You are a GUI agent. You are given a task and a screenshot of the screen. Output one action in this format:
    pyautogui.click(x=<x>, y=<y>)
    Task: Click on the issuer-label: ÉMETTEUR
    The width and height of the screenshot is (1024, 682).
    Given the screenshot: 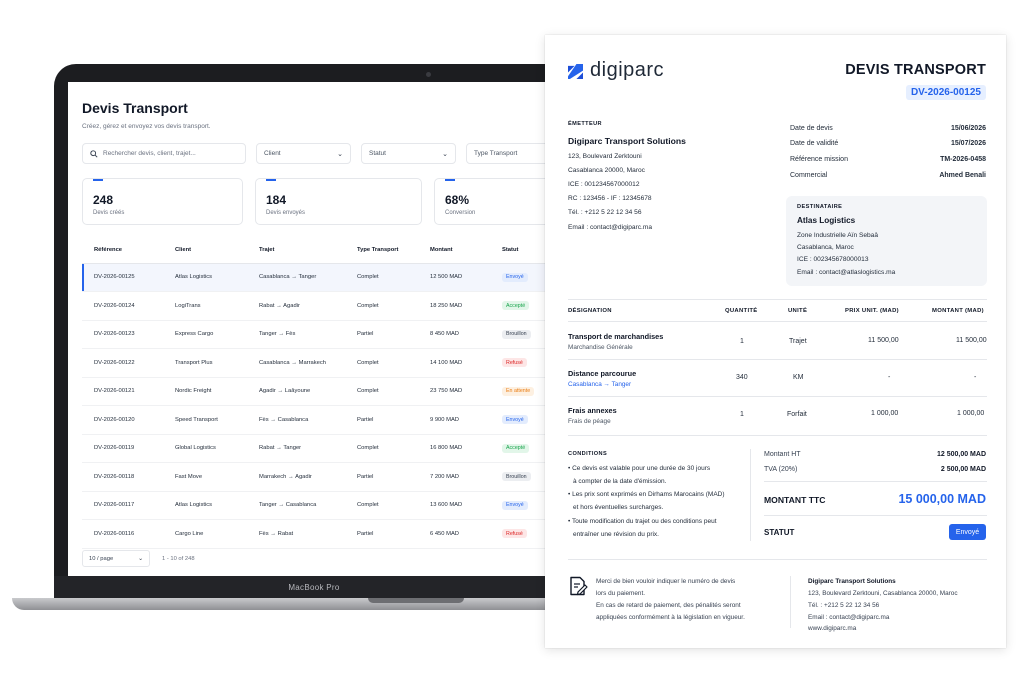 What is the action you would take?
    pyautogui.click(x=585, y=124)
    